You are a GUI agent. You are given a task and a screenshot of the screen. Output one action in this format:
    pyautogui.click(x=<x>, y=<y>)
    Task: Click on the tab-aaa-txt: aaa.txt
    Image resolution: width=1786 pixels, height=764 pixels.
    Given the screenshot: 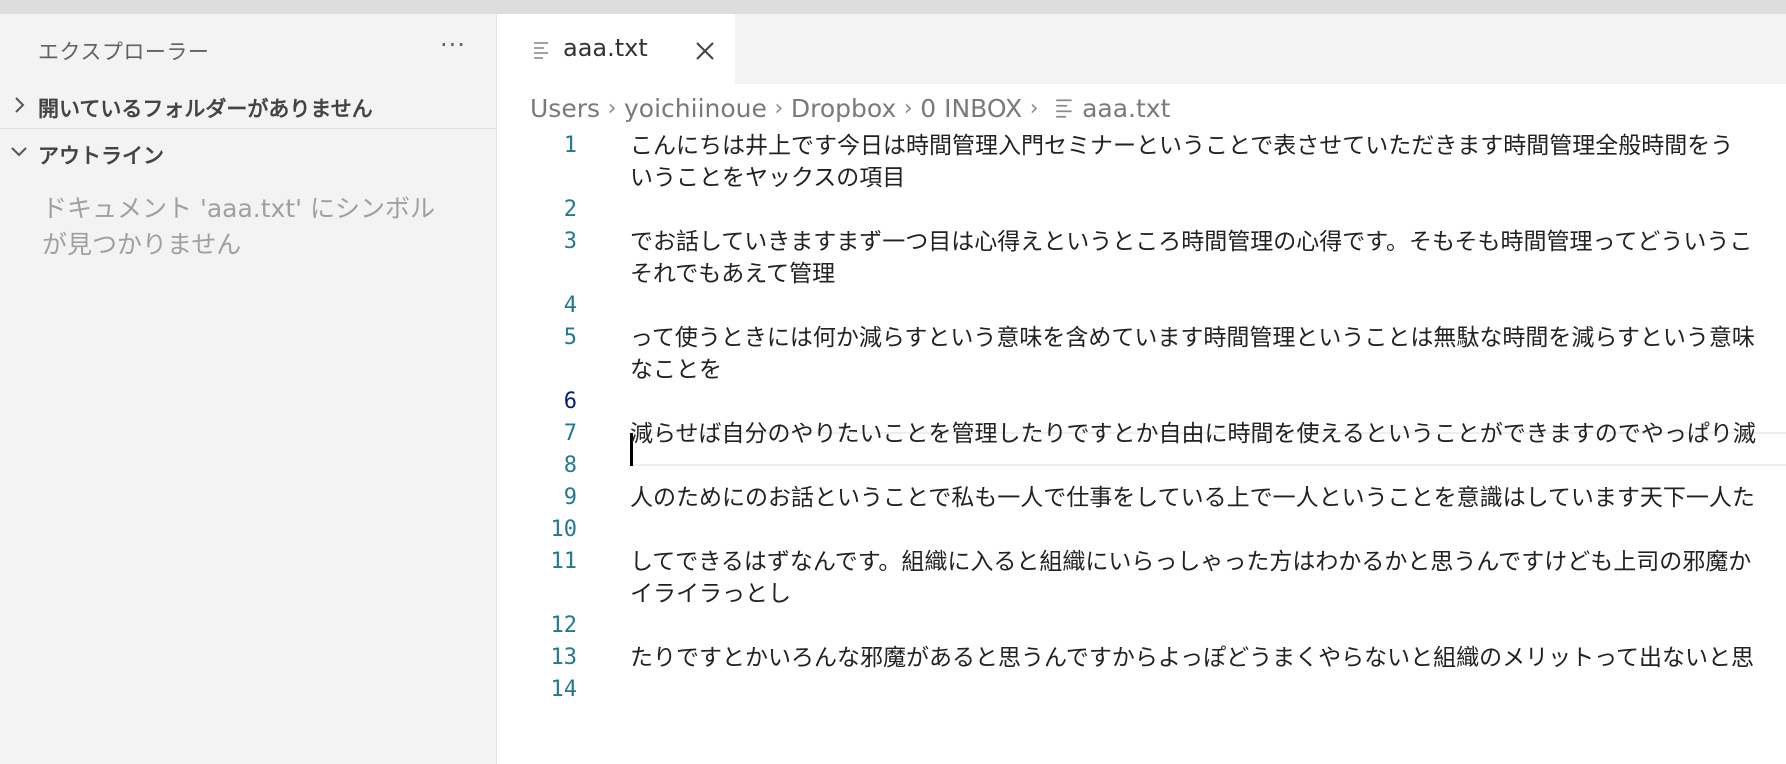 What is the action you would take?
    pyautogui.click(x=616, y=49)
    